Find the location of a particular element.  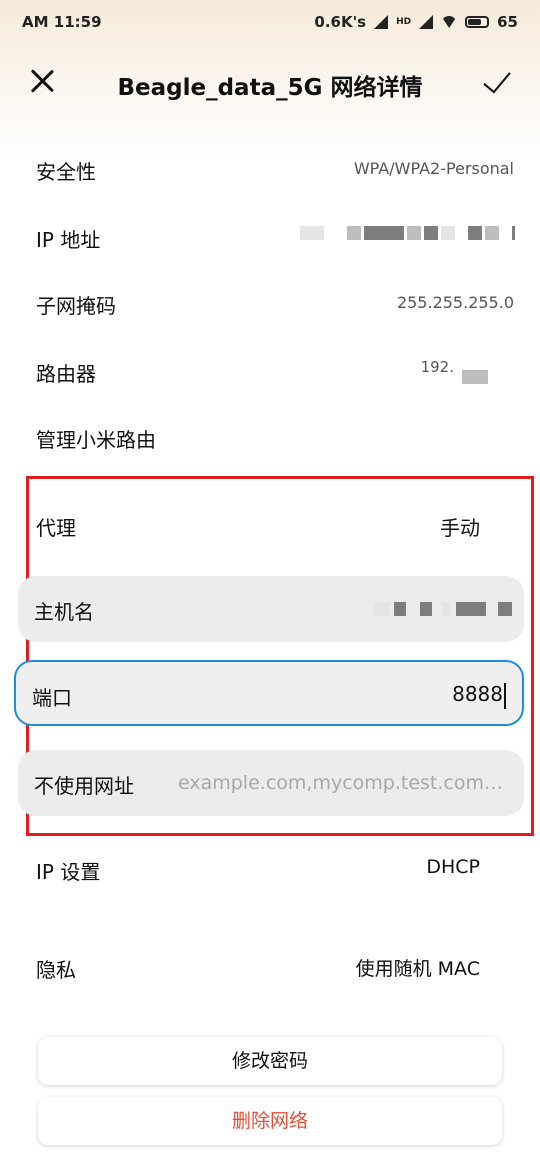

network-speed: 0.6K's is located at coordinates (340, 22).